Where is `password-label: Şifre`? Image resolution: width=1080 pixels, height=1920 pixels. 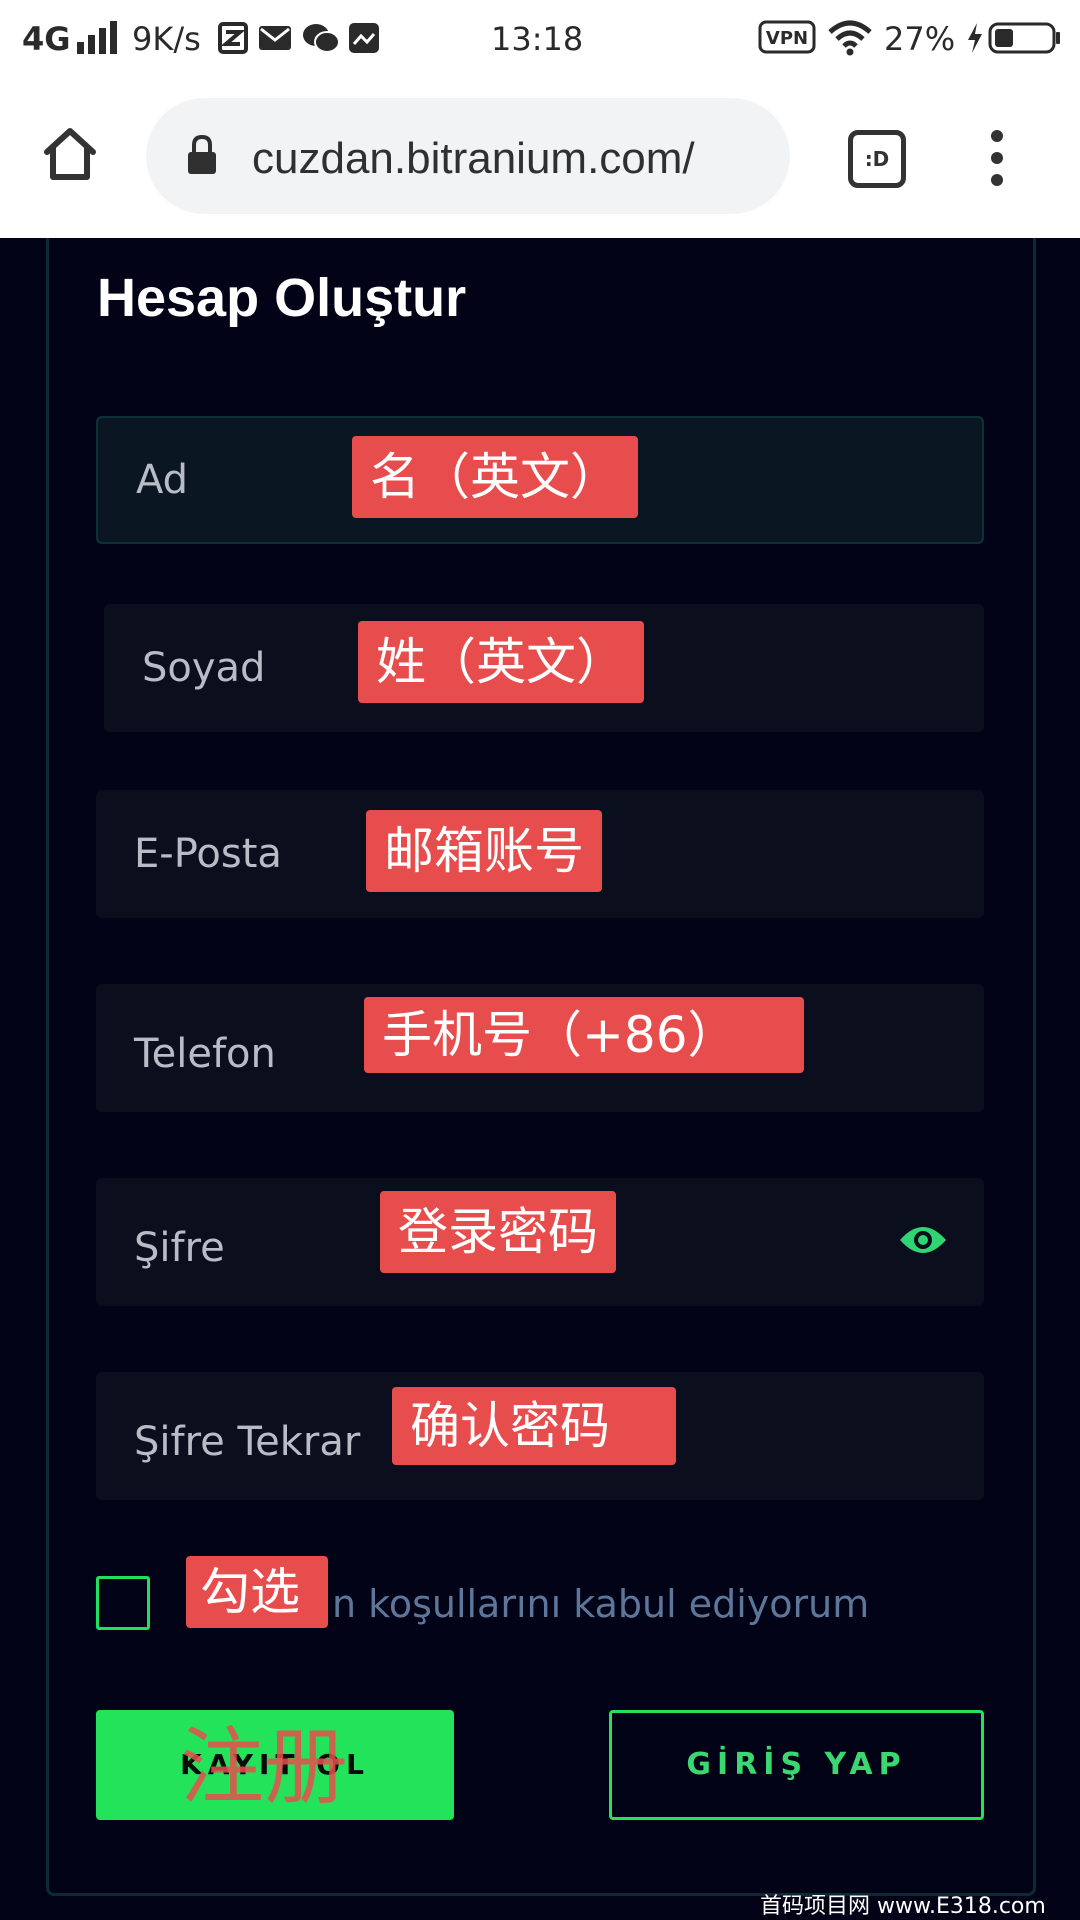 password-label: Şifre is located at coordinates (179, 1248).